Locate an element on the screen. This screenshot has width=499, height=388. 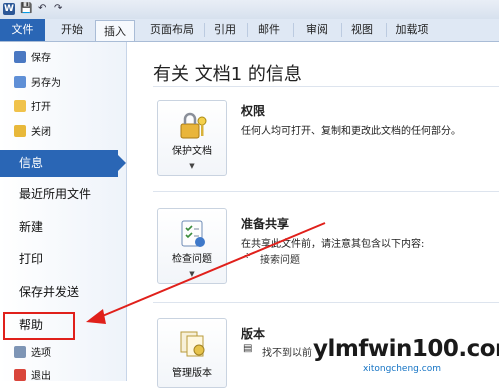
annotation-arrow is located at coordinates (206, 273).